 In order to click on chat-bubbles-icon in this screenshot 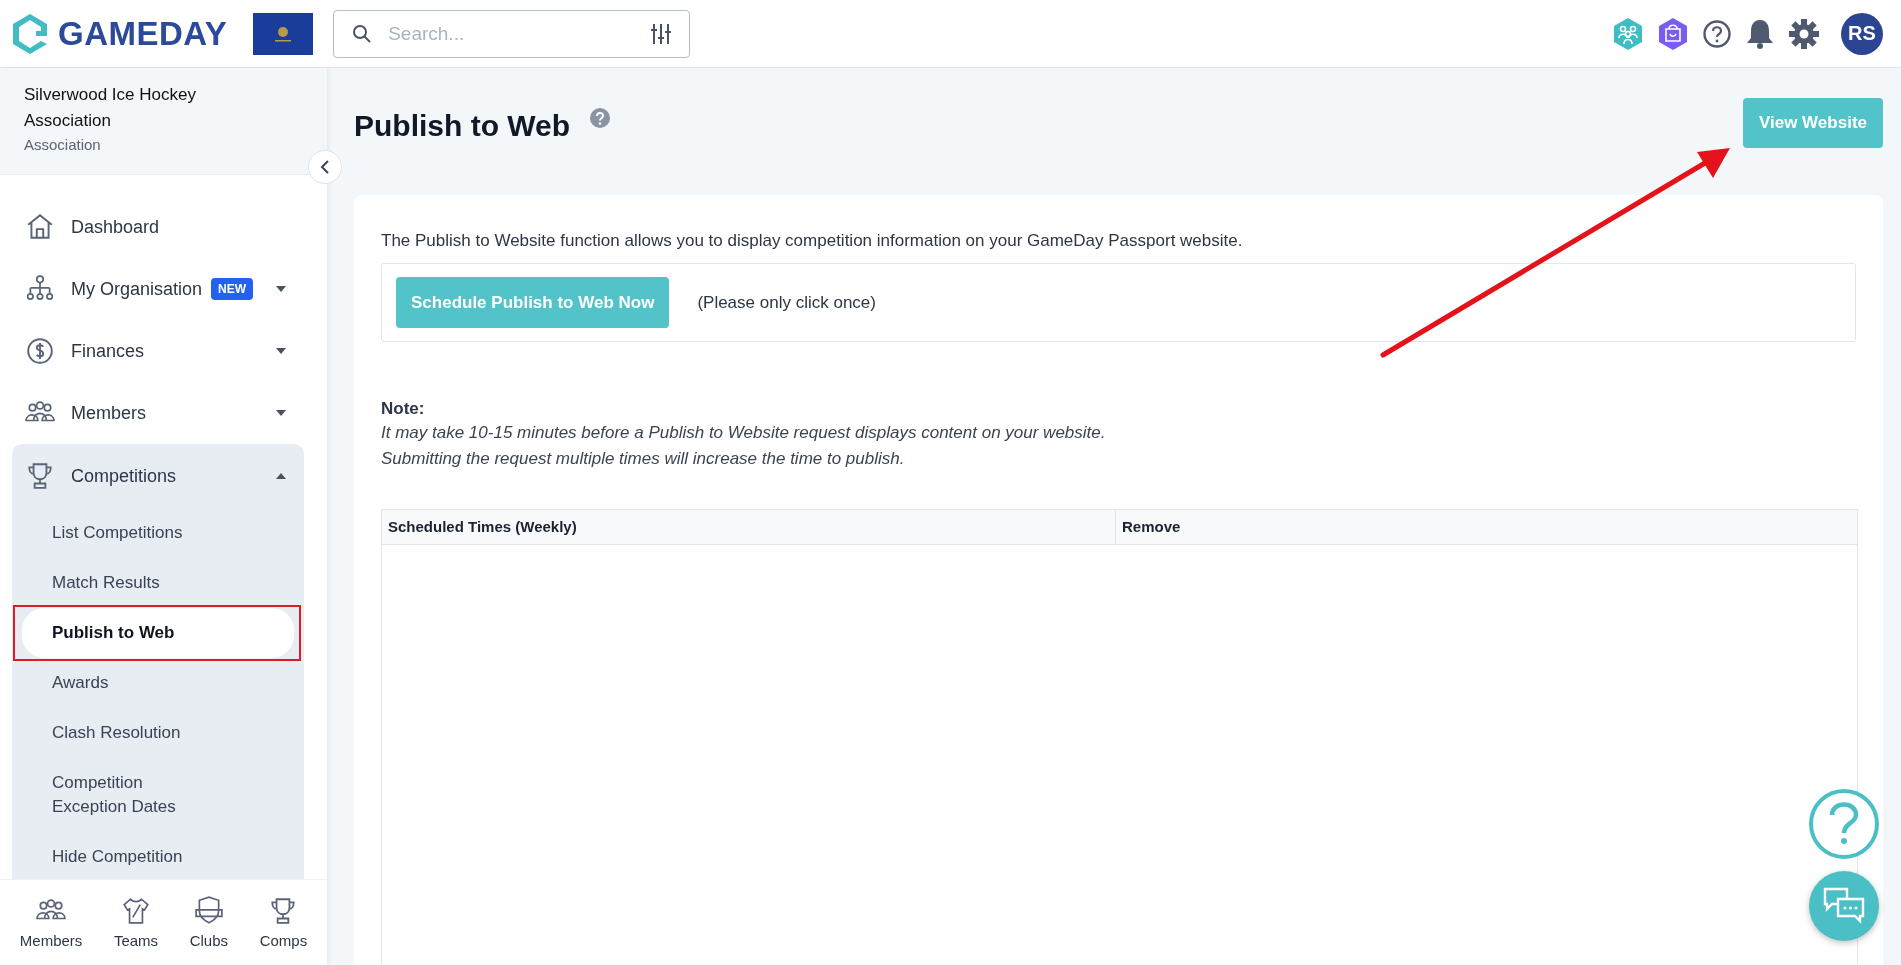, I will do `click(1844, 906)`.